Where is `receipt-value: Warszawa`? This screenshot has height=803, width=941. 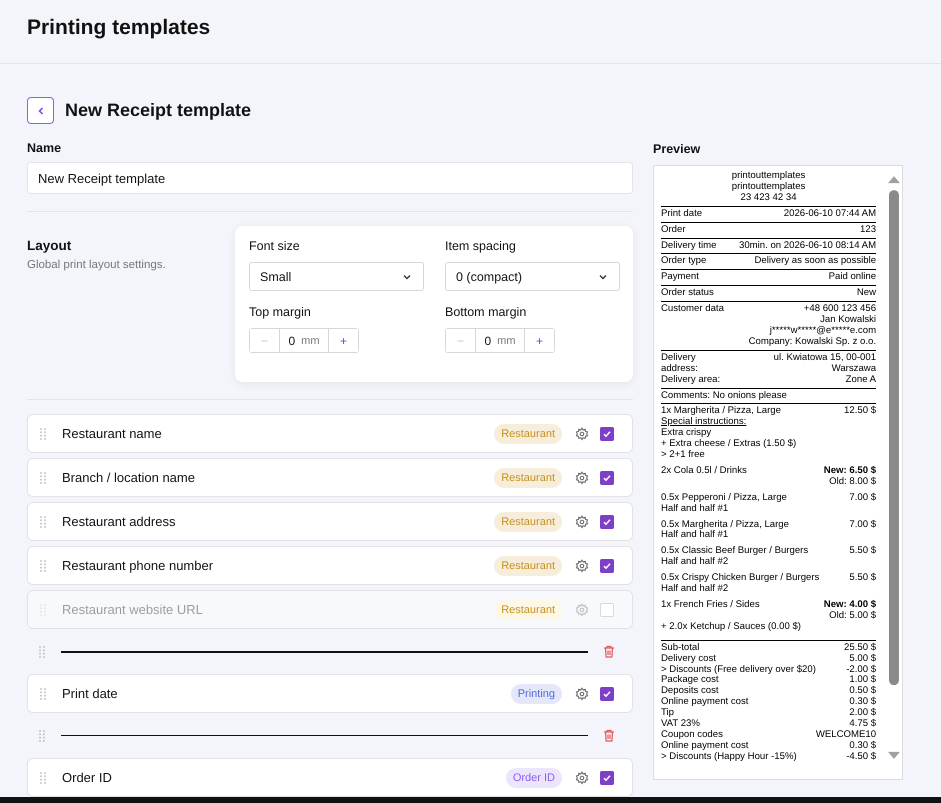 receipt-value: Warszawa is located at coordinates (854, 369).